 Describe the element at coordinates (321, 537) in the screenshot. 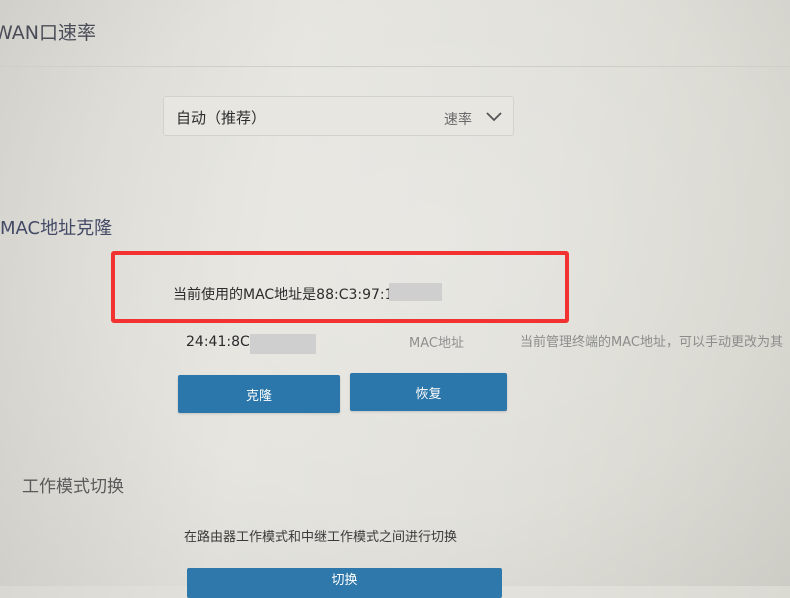

I see `work-mode-description: 在路由器工作模式和中继工作模式之间进行切换` at that location.